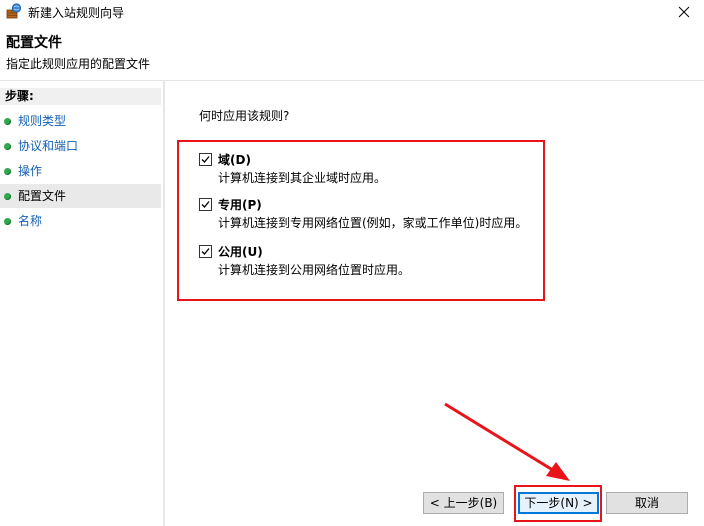 This screenshot has width=704, height=526. I want to click on back-button: < 上一步(B), so click(463, 503).